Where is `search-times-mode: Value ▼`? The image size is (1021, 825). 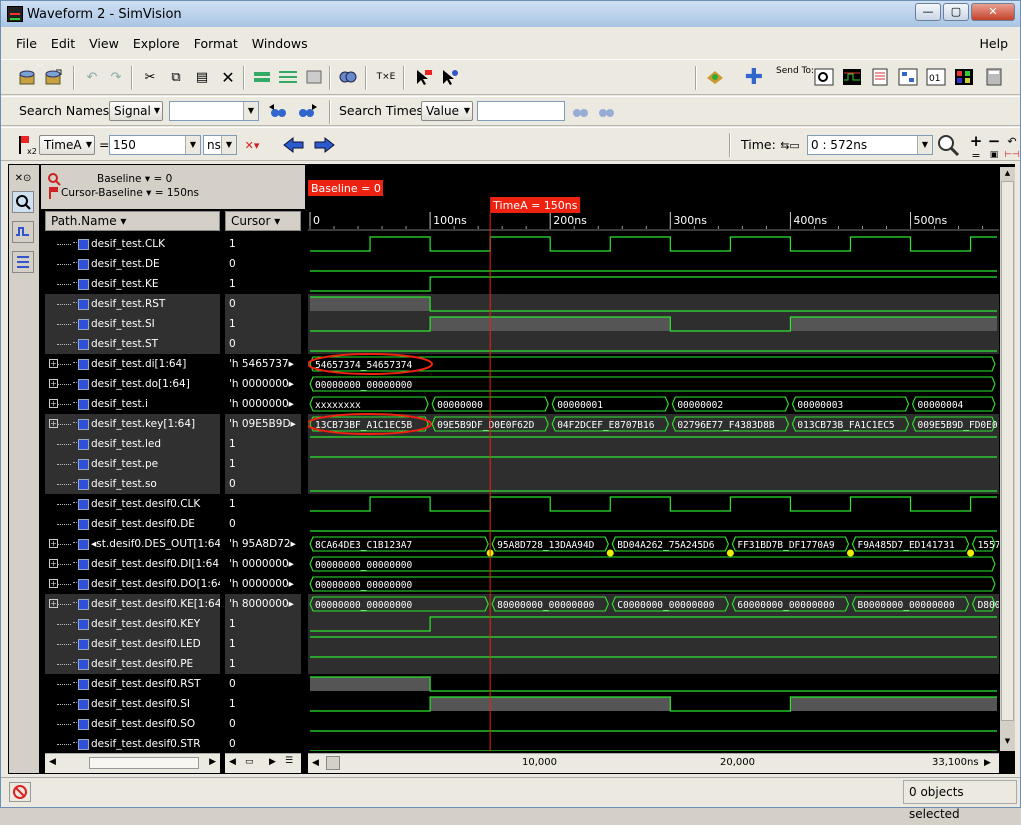
search-times-mode: Value ▼ is located at coordinates (447, 111).